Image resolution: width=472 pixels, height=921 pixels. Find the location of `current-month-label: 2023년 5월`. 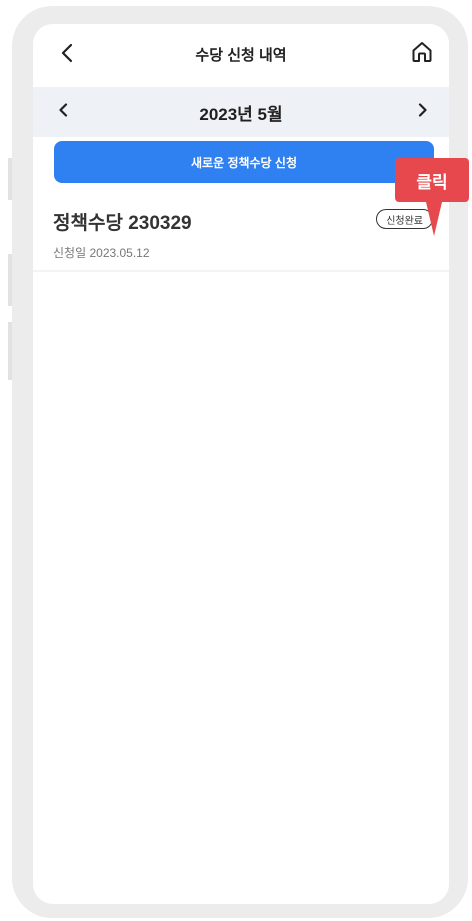

current-month-label: 2023년 5월 is located at coordinates (241, 114).